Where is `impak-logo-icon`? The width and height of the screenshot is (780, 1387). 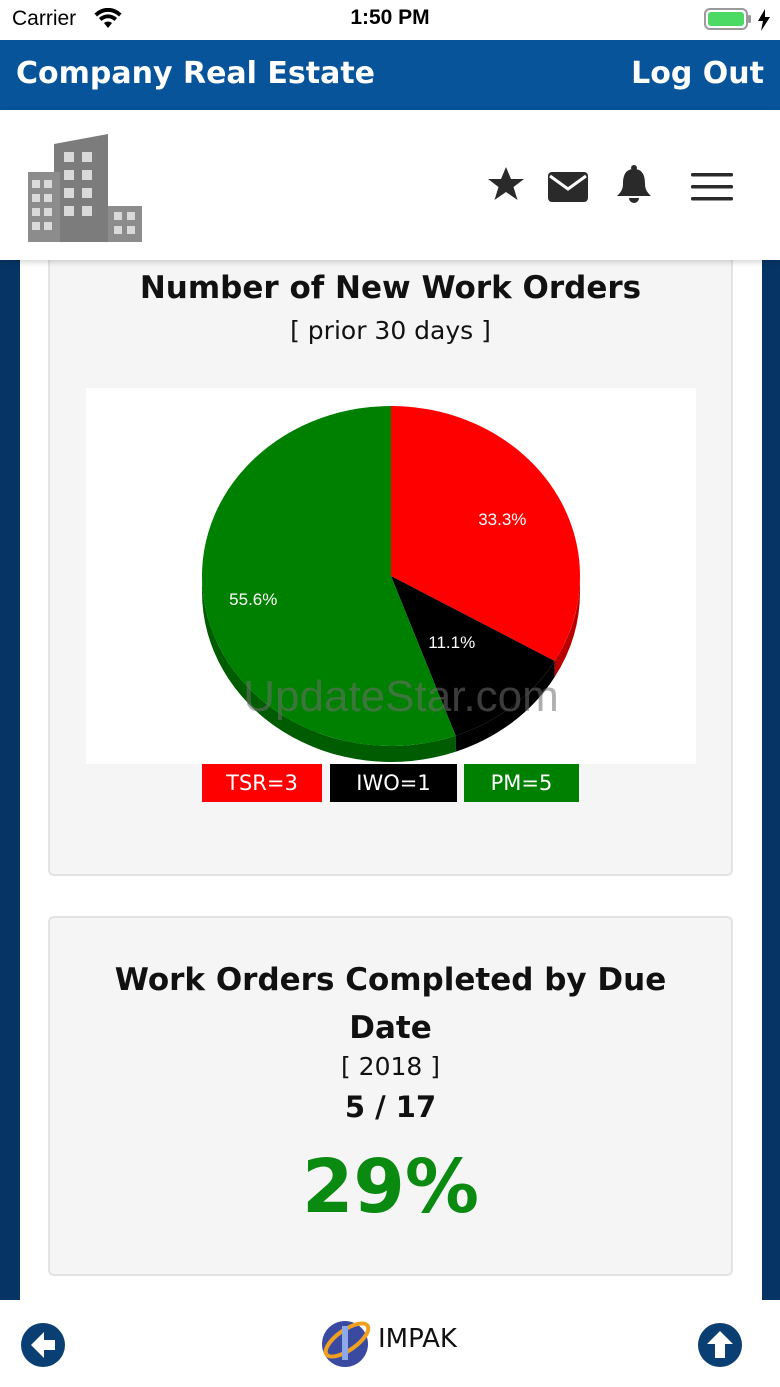
impak-logo-icon is located at coordinates (346, 1344).